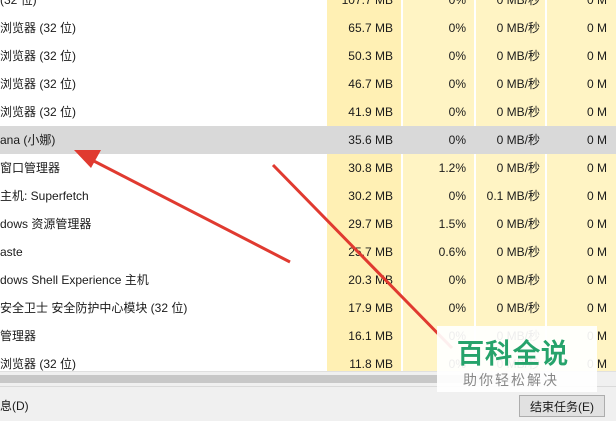 This screenshot has width=616, height=421. What do you see at coordinates (308, 140) in the screenshot?
I see `process-row: ana (小娜) 35.6 MB 0% 0 MB/秒 0 M` at bounding box center [308, 140].